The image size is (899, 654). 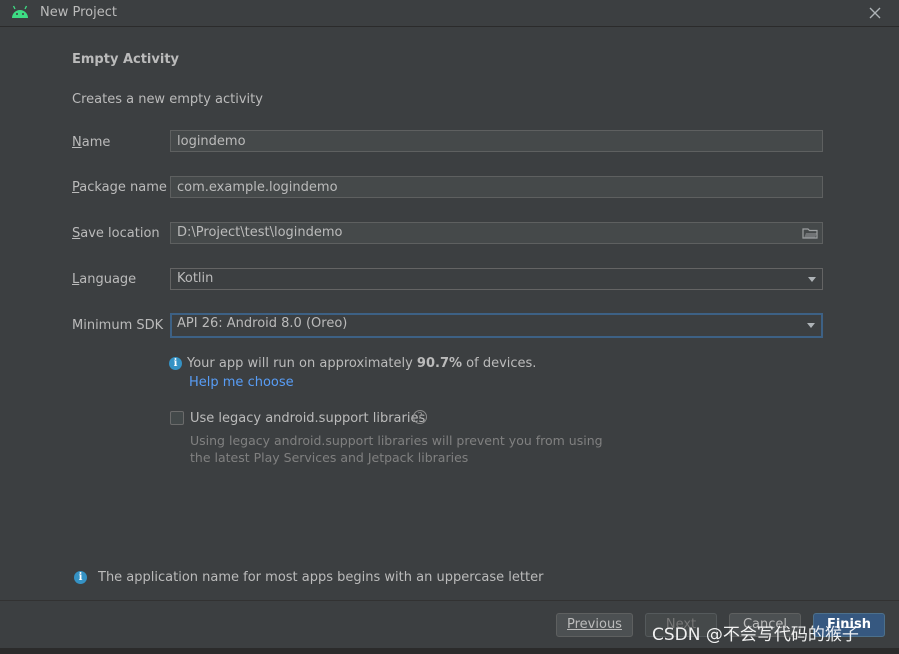 What do you see at coordinates (496, 187) in the screenshot?
I see `package-name-field` at bounding box center [496, 187].